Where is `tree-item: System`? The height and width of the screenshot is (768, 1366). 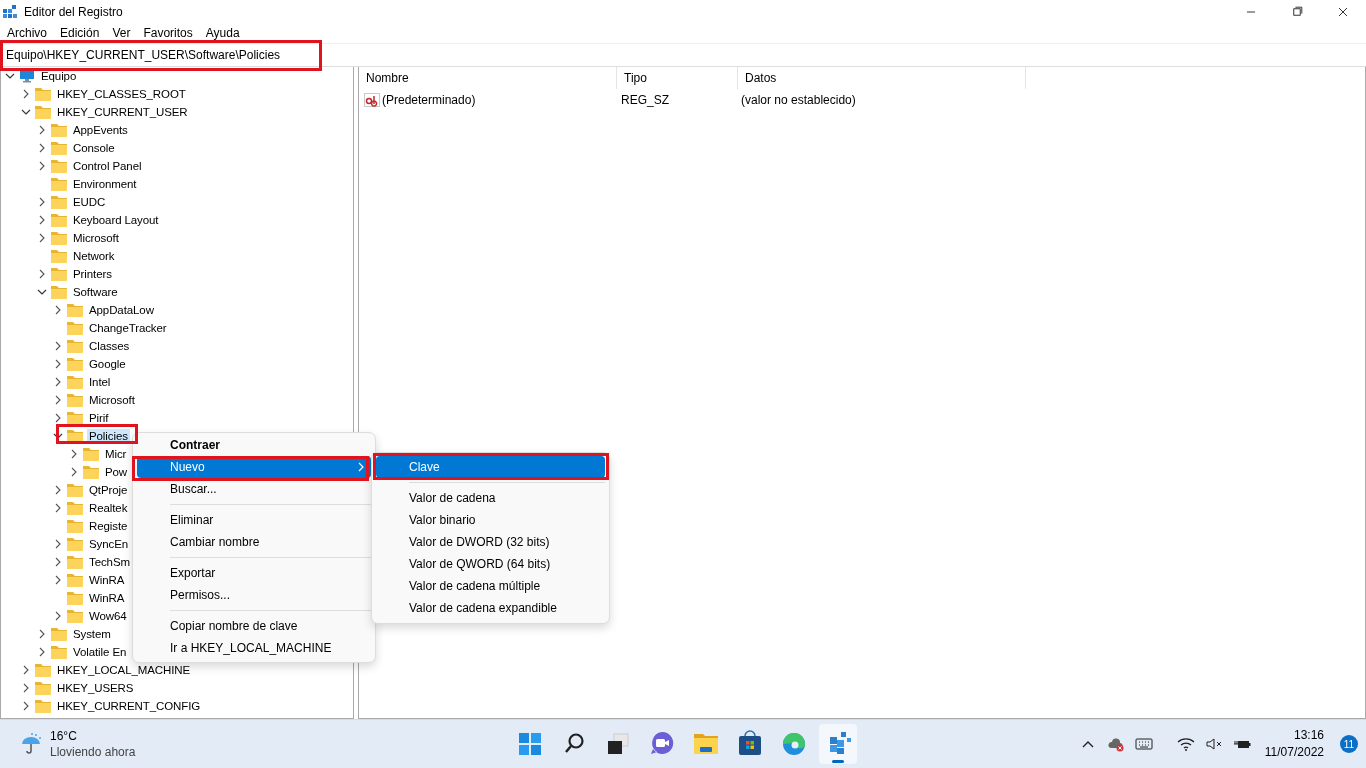
tree-item: System is located at coordinates (92, 634).